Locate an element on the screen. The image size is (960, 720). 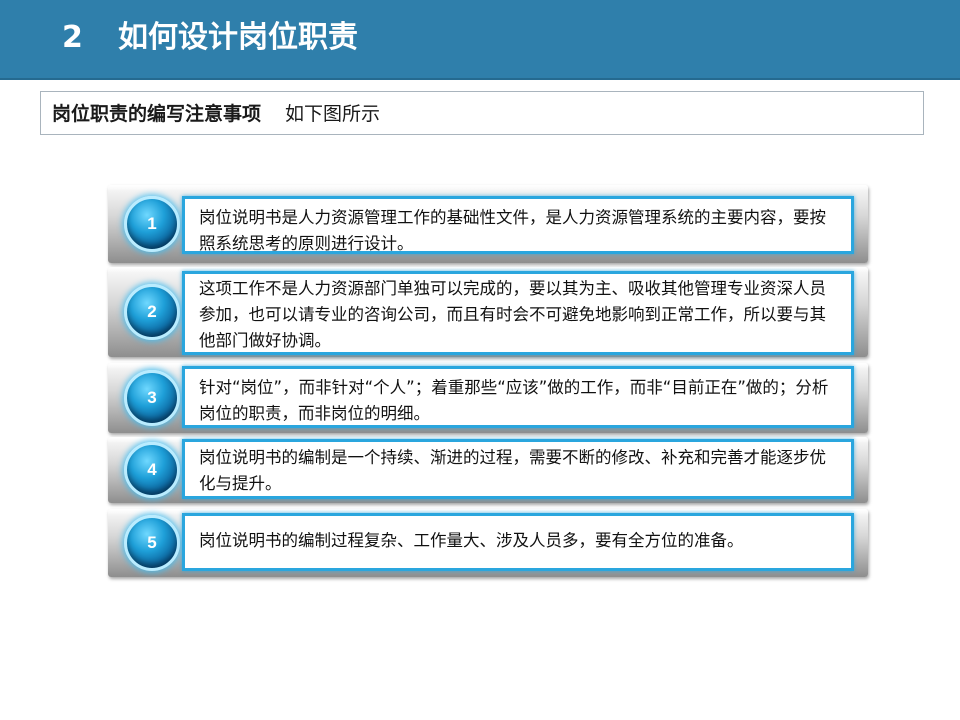
badge-number: 1 is located at coordinates (152, 223).